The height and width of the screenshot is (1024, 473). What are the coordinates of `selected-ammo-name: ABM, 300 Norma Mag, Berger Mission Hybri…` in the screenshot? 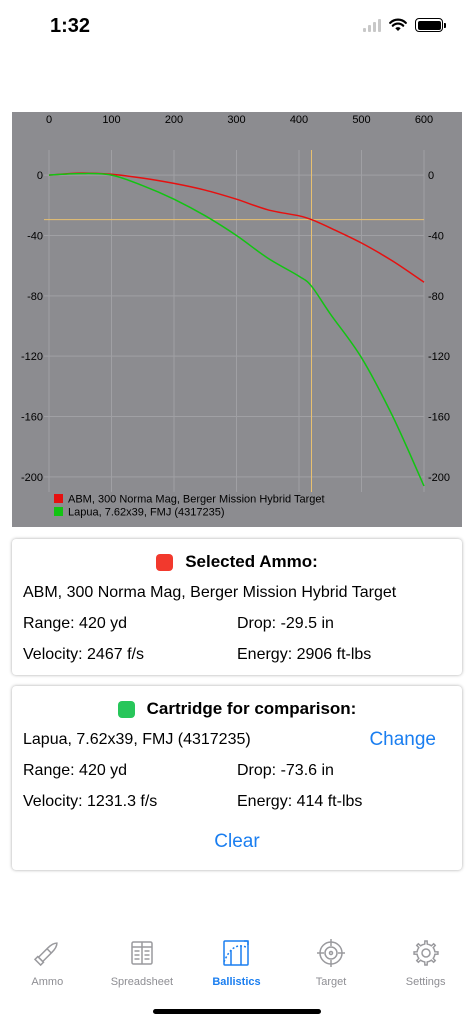 It's located at (210, 592).